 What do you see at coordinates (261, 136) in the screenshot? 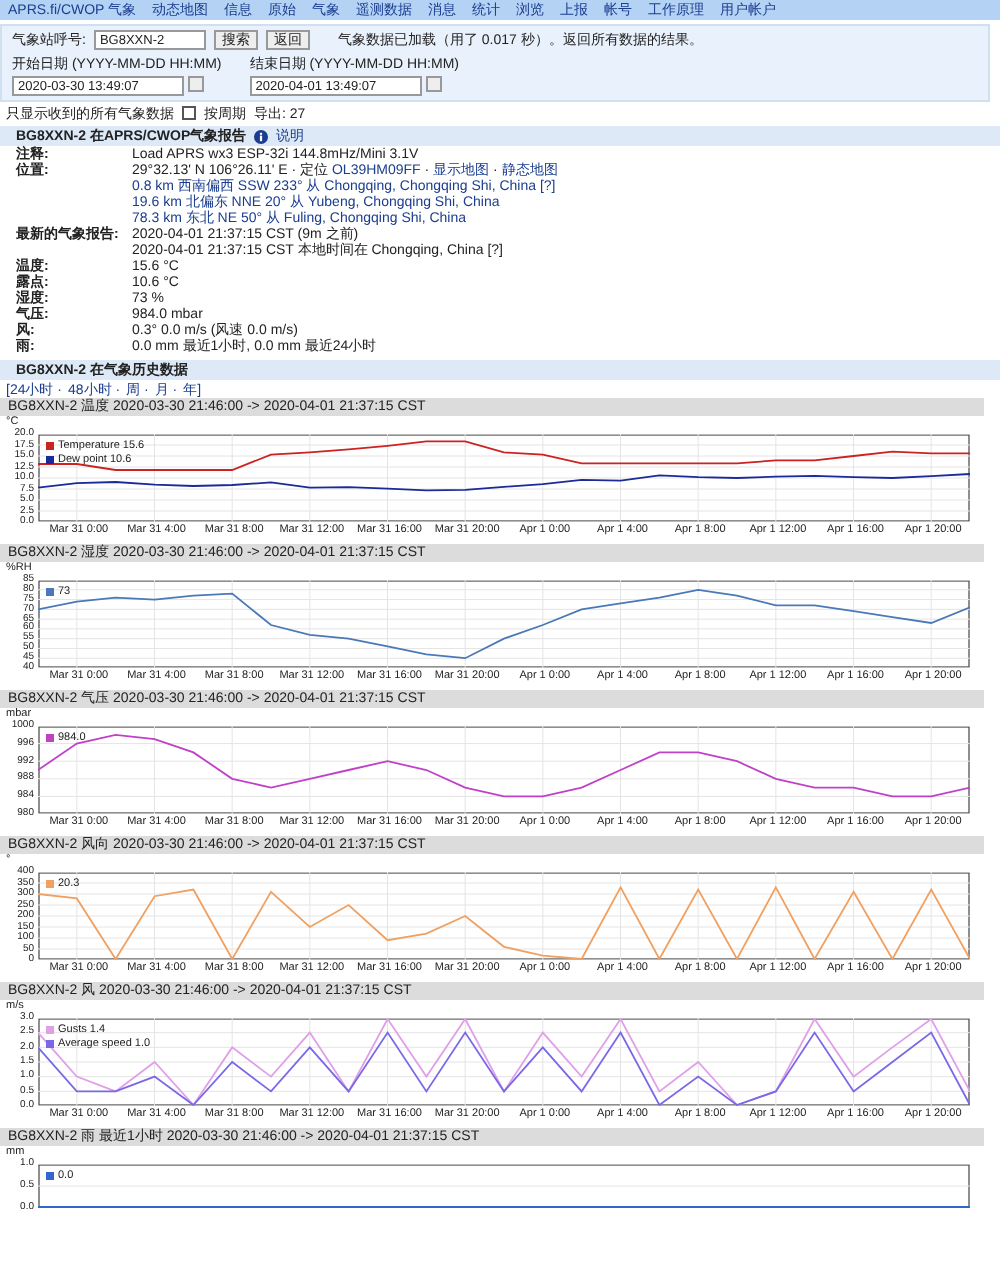
I see `info-icon` at bounding box center [261, 136].